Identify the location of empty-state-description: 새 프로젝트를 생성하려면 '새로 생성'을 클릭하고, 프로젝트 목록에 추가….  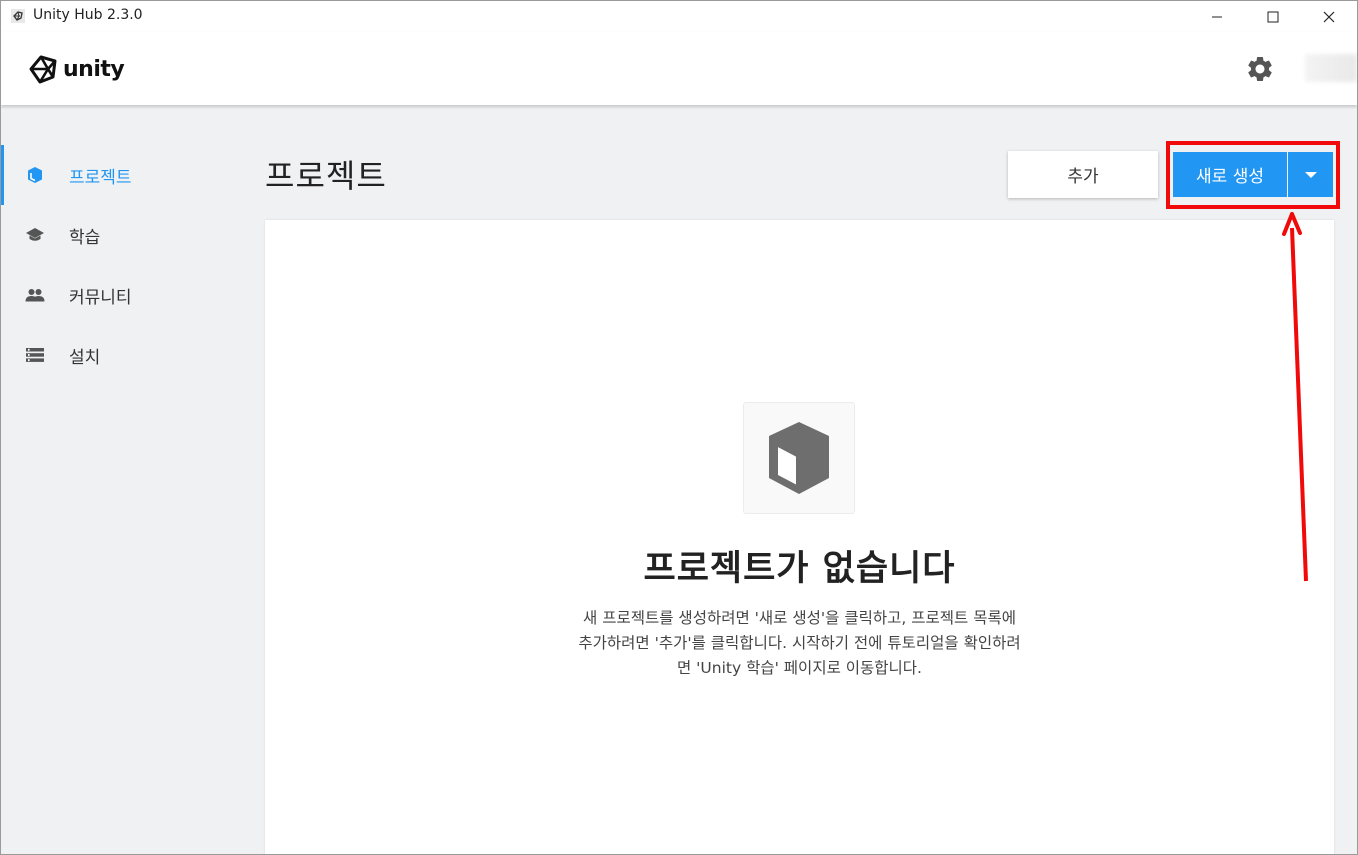
(799, 643).